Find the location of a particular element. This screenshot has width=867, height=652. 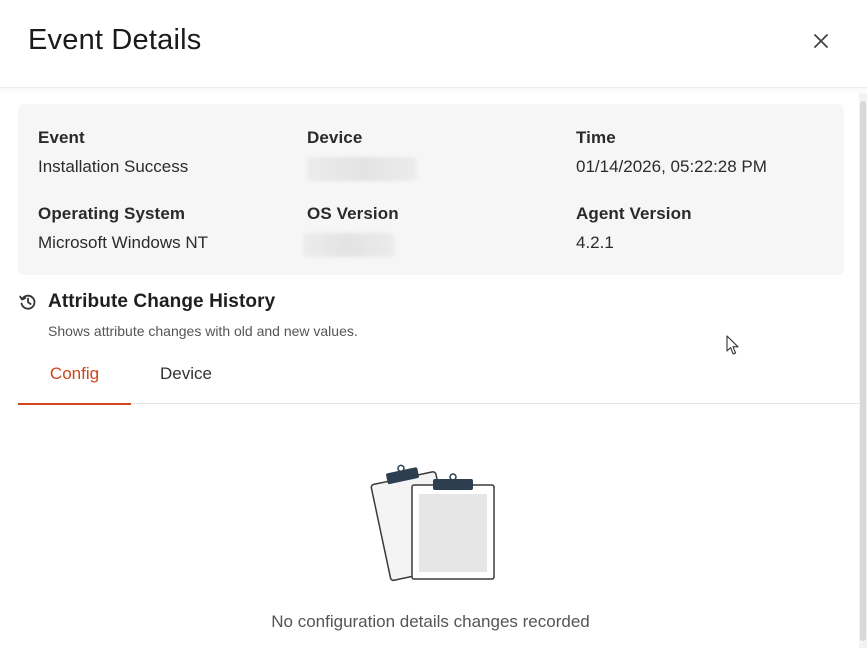

mouse-cursor-icon is located at coordinates (732, 345).